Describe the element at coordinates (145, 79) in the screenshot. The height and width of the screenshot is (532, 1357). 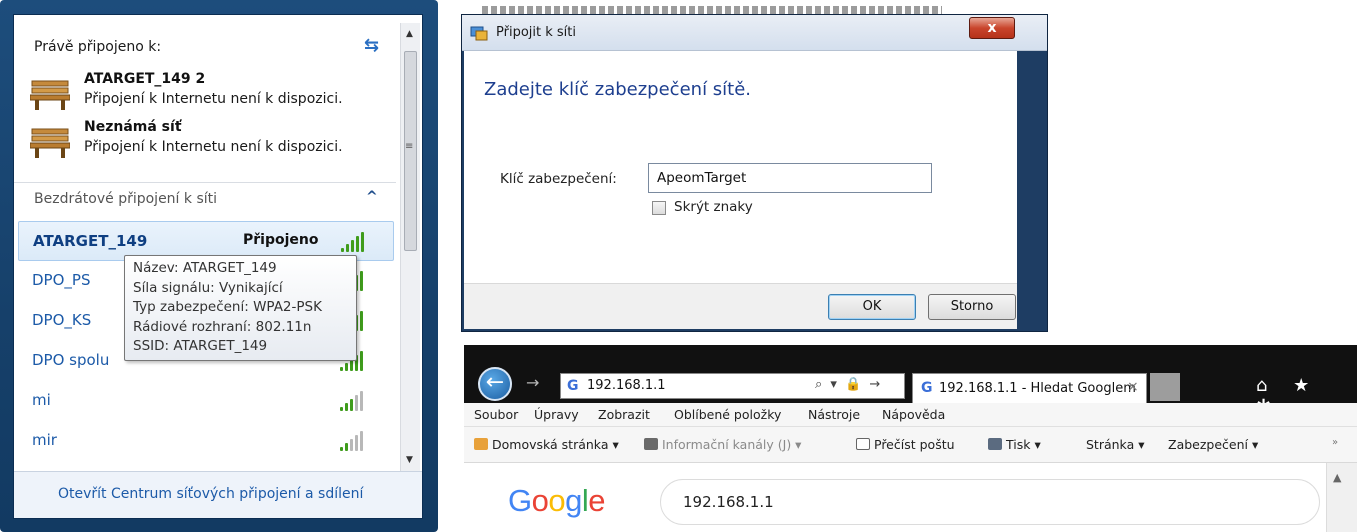
I see `connection-name: ATARGET_149 2` at that location.